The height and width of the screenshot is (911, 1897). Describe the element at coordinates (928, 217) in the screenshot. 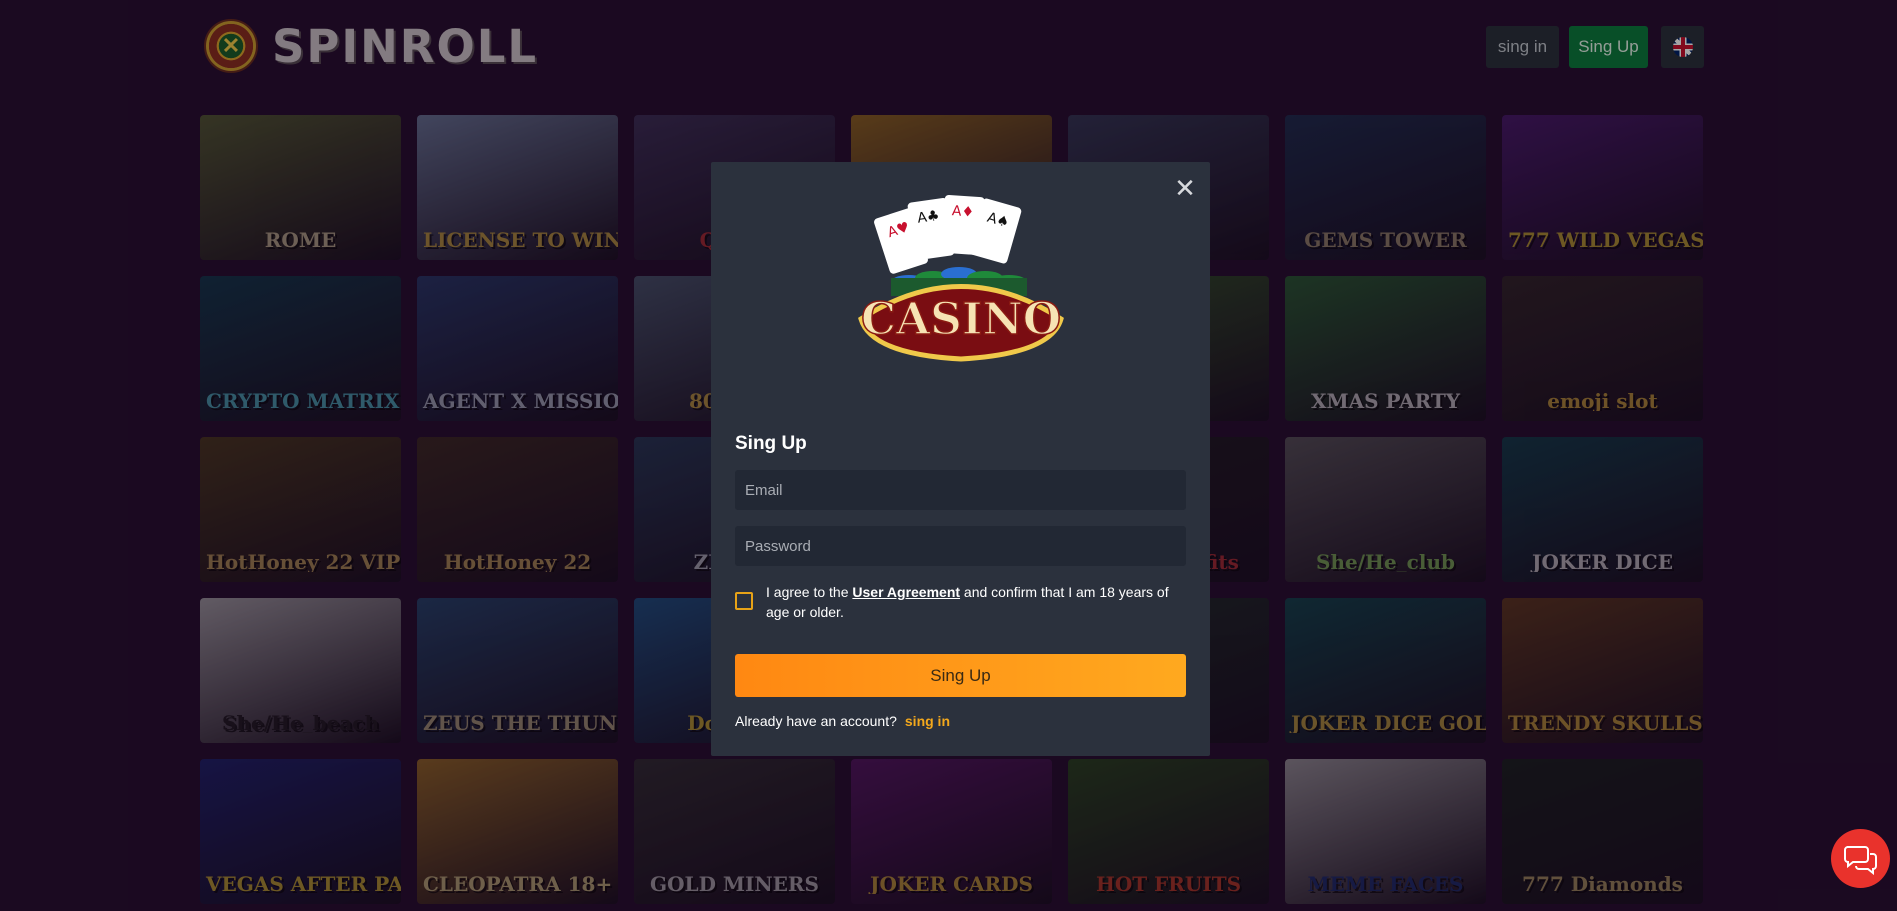

I see `svg-text: A♣` at that location.